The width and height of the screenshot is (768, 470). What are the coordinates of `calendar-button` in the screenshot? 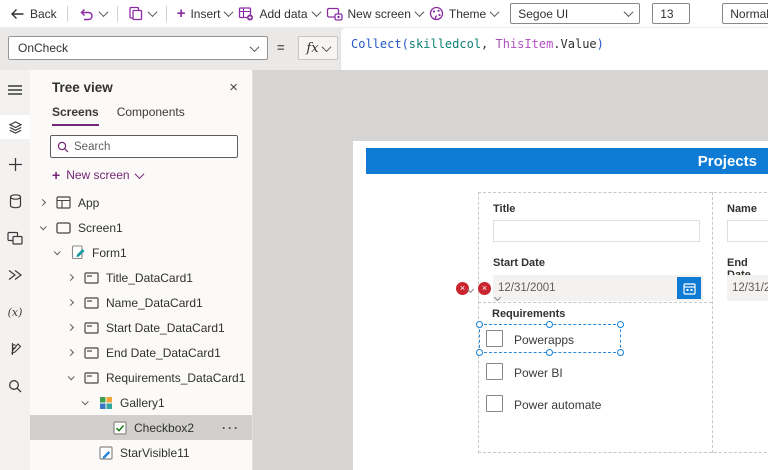 It's located at (689, 288).